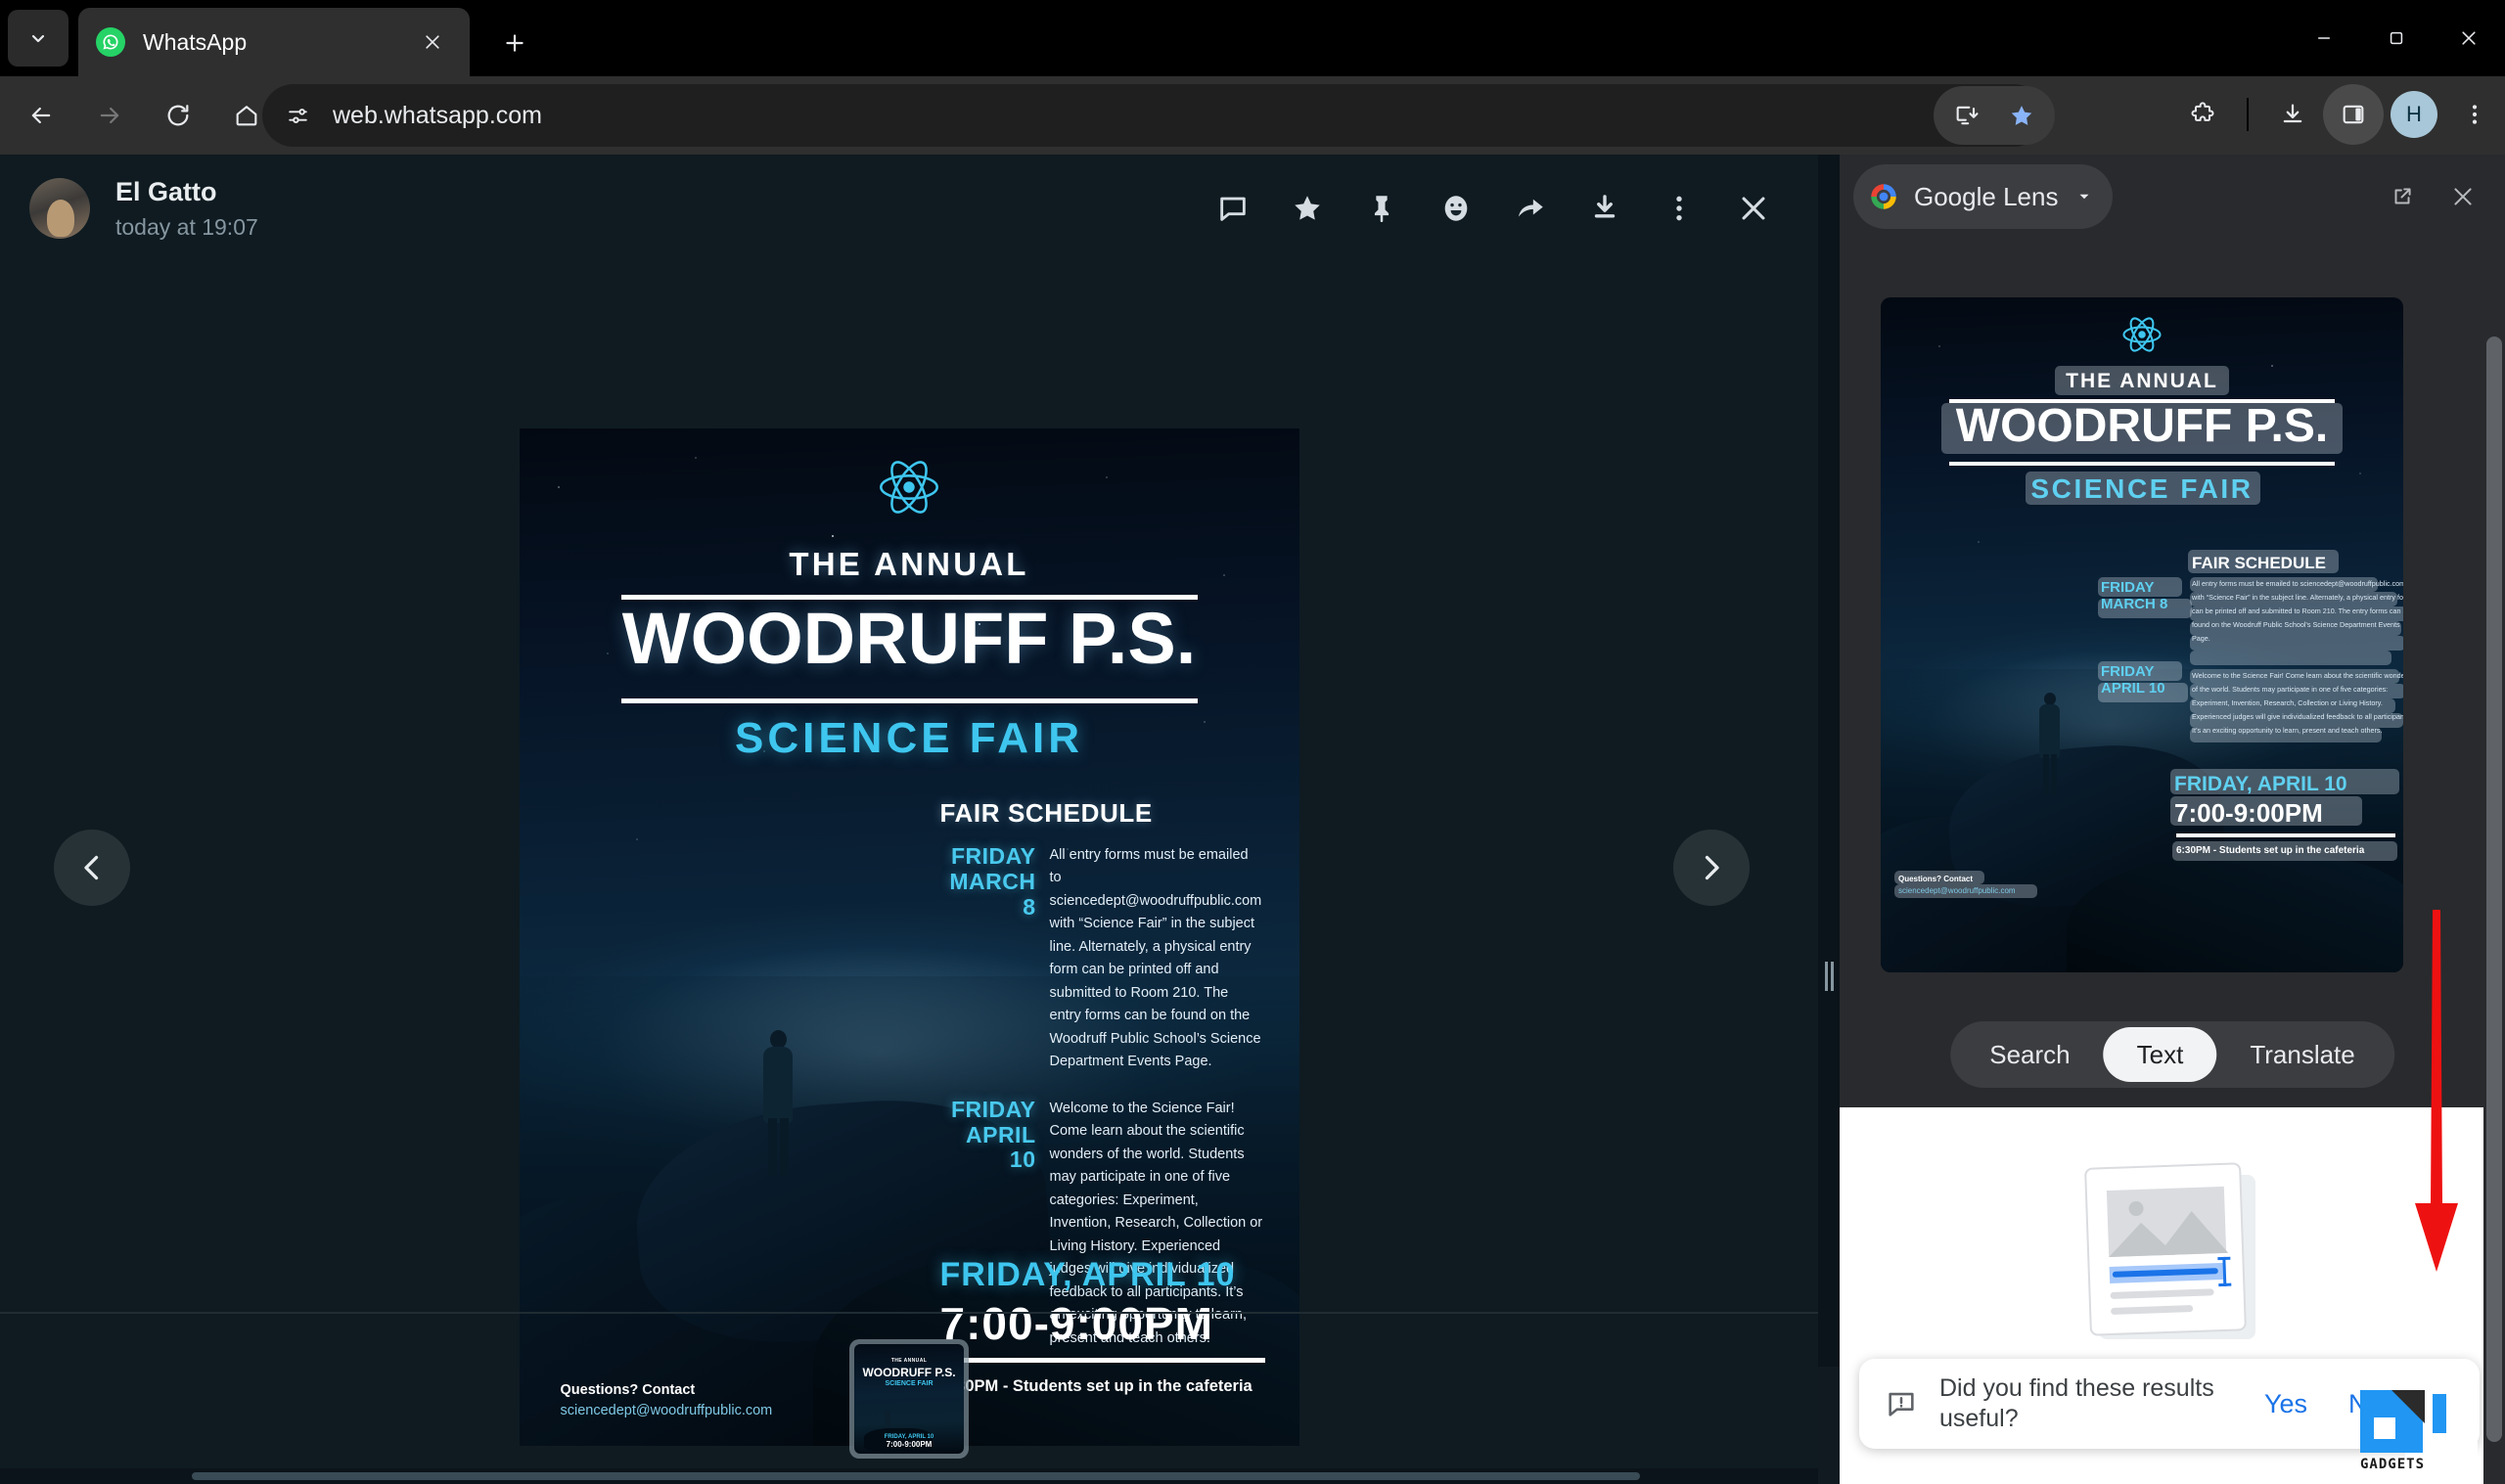  I want to click on schedule-date: FRIDAY MARCH 8, so click(995, 958).